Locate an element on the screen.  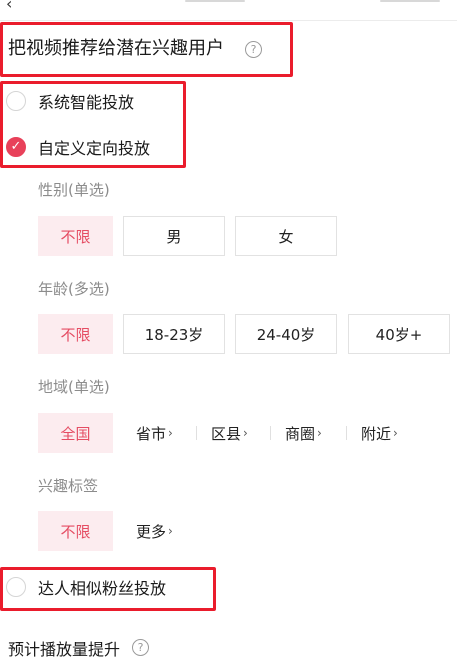
radio-label: 自定义定向投放 is located at coordinates (94, 148).